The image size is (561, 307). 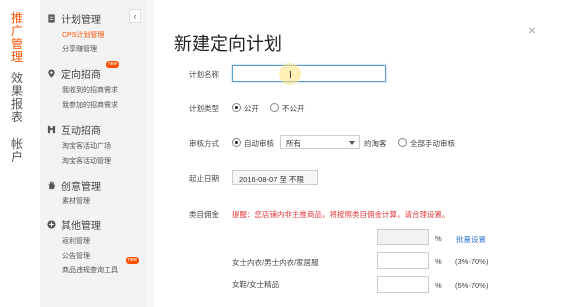 What do you see at coordinates (204, 74) in the screenshot?
I see `plan-name-label: 计划名称` at bounding box center [204, 74].